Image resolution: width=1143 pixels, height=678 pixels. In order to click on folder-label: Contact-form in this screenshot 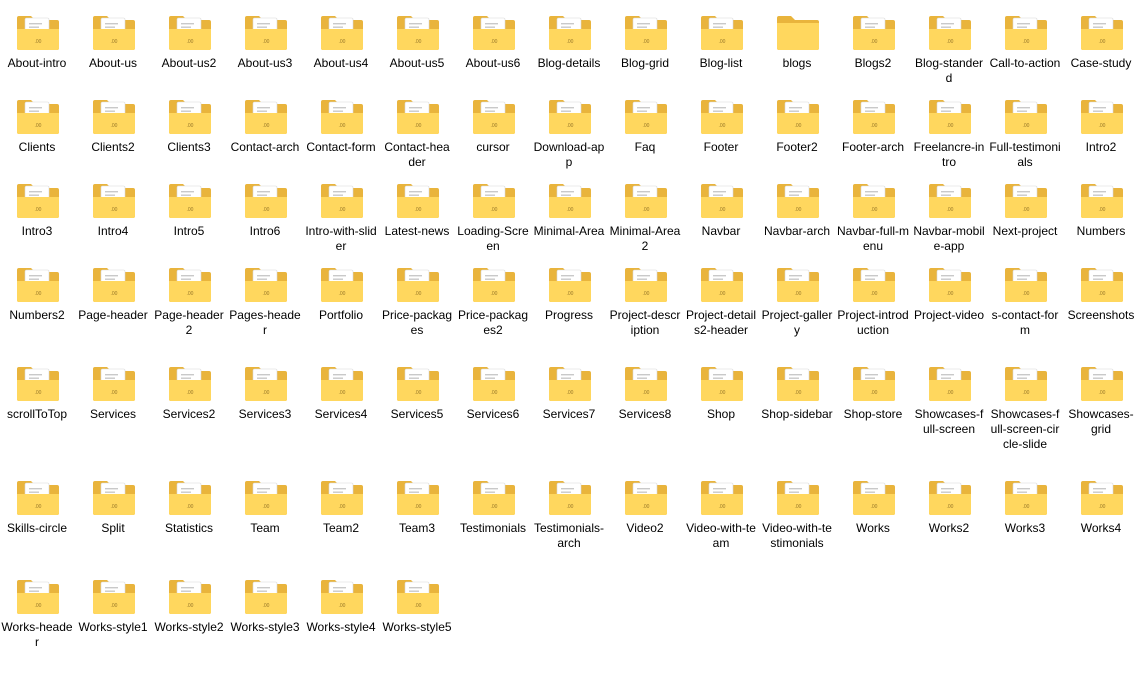, I will do `click(341, 147)`.